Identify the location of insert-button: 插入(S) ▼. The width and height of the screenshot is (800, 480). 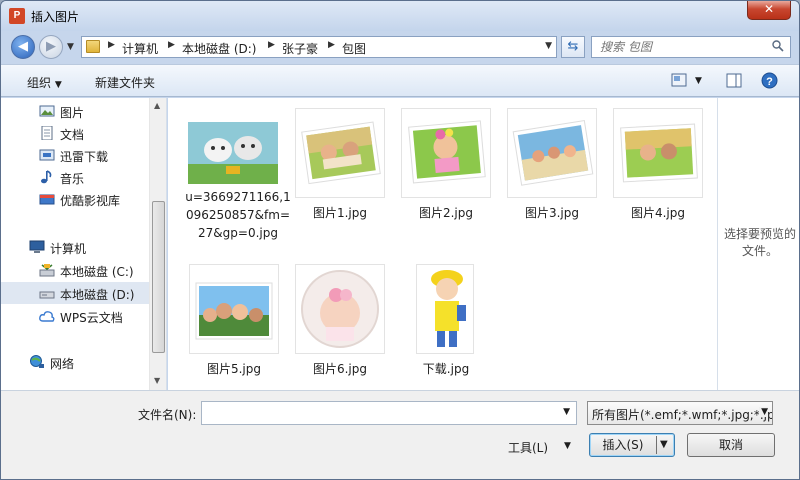
(632, 445).